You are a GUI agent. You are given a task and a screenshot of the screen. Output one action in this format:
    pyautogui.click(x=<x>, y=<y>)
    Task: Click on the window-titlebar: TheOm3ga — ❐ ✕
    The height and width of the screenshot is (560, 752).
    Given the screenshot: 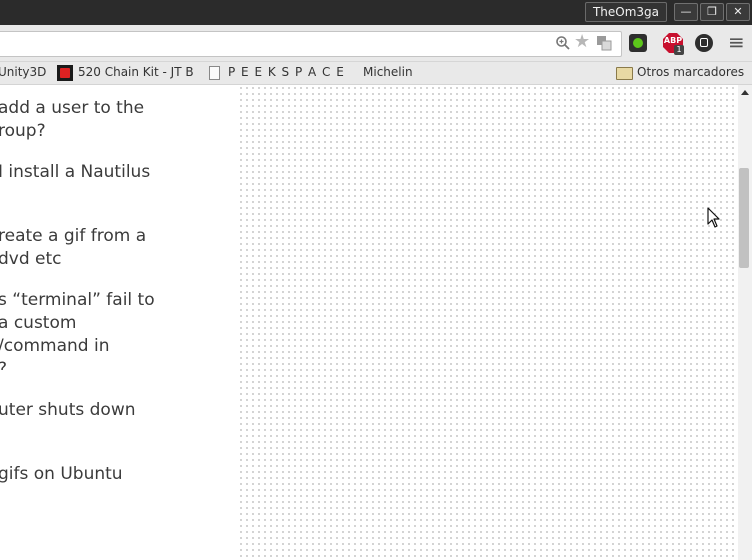 What is the action you would take?
    pyautogui.click(x=376, y=12)
    